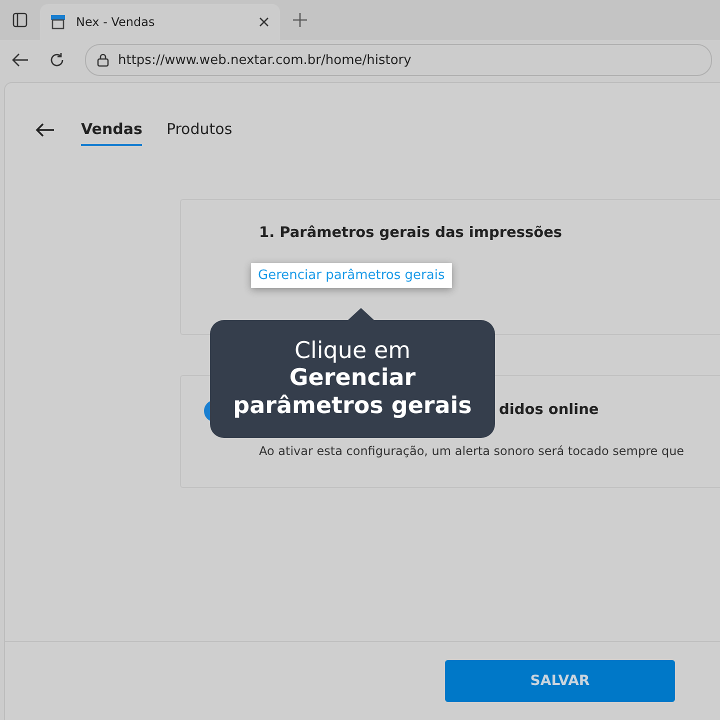 The width and height of the screenshot is (720, 720). What do you see at coordinates (103, 60) in the screenshot?
I see `lock-icon` at bounding box center [103, 60].